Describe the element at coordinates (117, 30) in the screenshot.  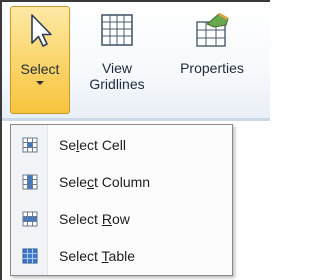
I see `table-grid-icon` at that location.